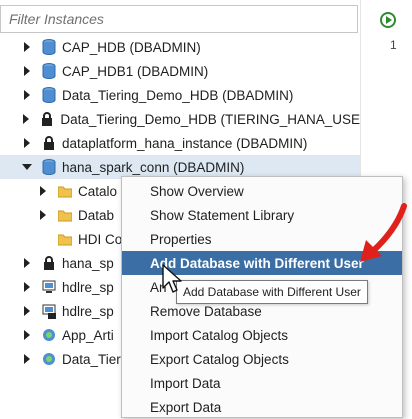 The height and width of the screenshot is (419, 412). Describe the element at coordinates (262, 383) in the screenshot. I see `menu-item-import-data: Import Data` at that location.